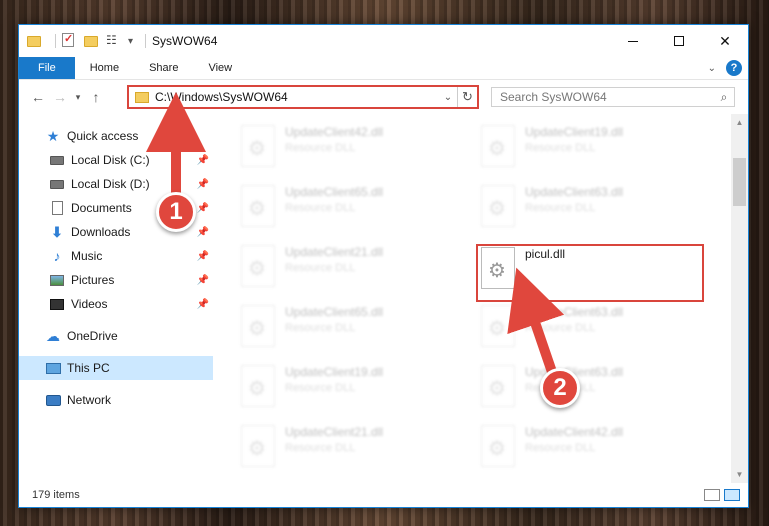 This screenshot has height=526, width=769. I want to click on cloud-icon: ☁, so click(53, 335).